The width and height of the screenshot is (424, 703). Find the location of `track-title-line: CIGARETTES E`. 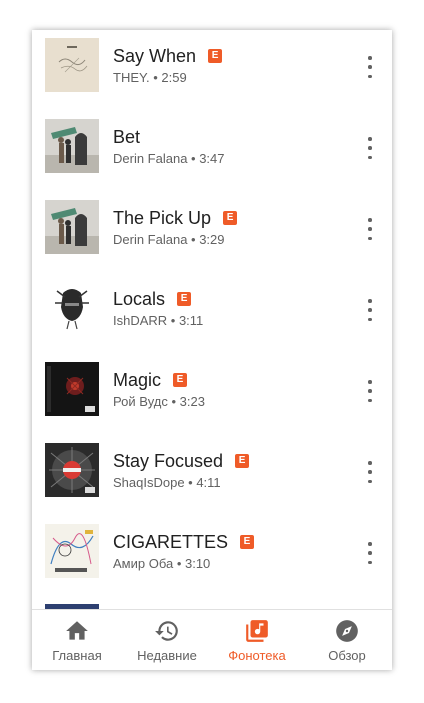

track-title-line: CIGARETTES E is located at coordinates (184, 542).